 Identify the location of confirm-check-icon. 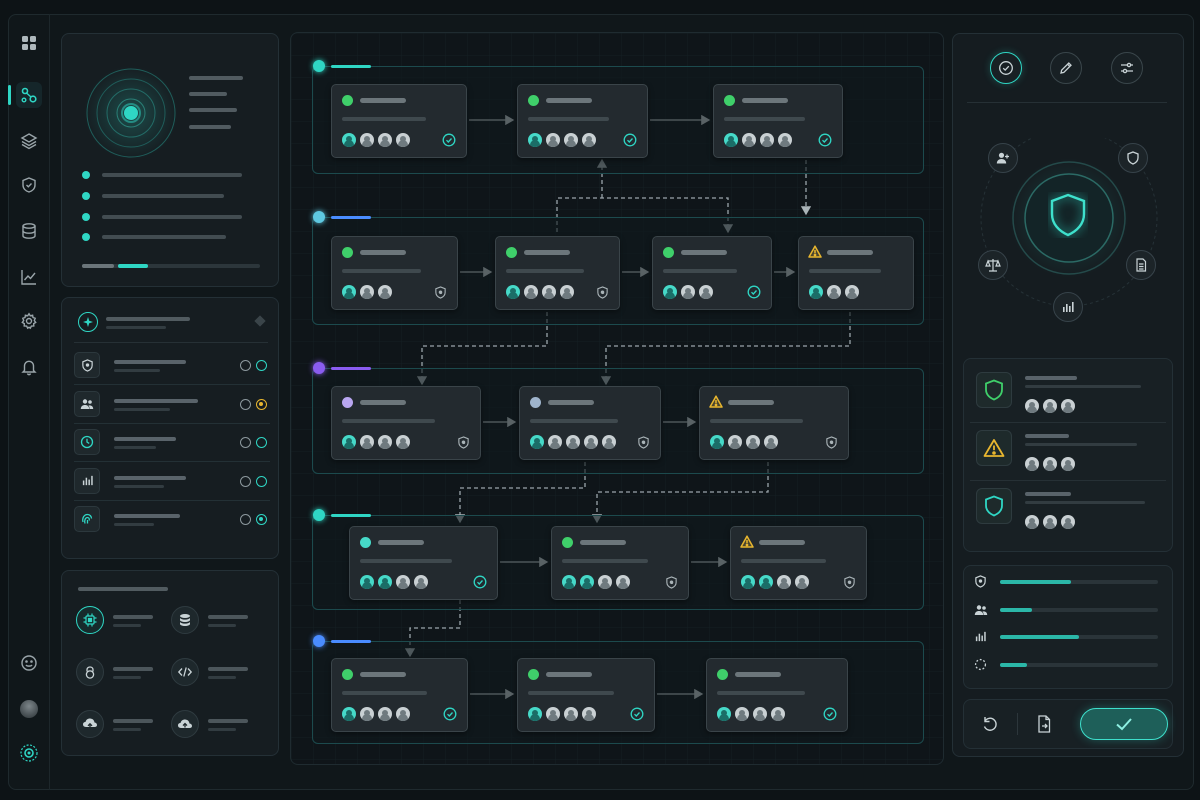
(1124, 724).